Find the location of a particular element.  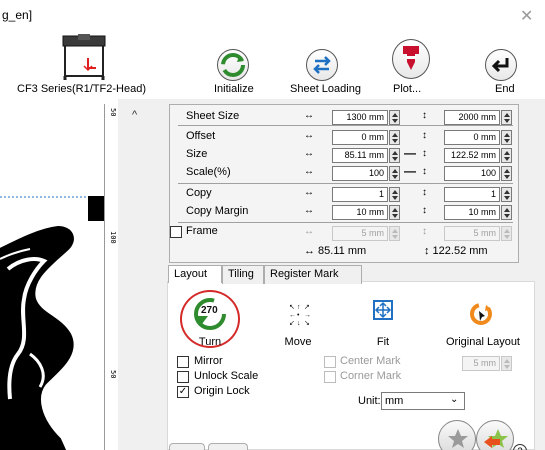

copy-y-spinner is located at coordinates (506, 194).